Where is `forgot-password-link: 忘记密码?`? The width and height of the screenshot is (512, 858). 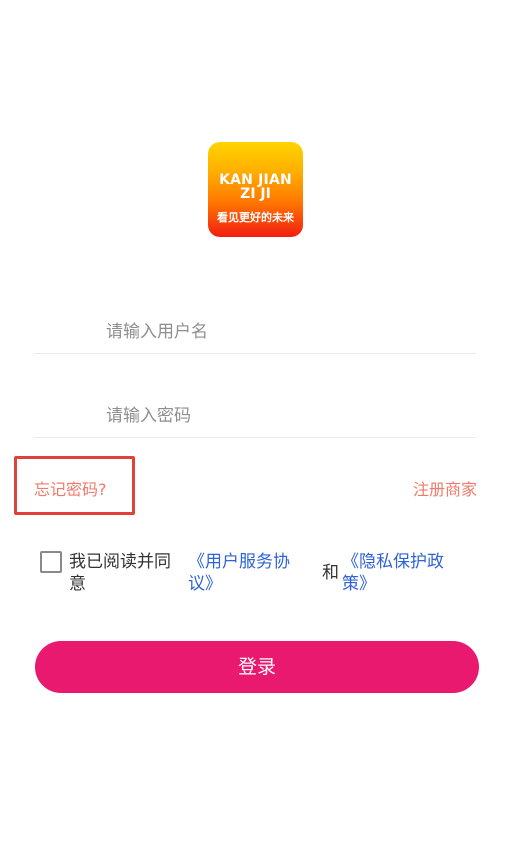
forgot-password-link: 忘记密码? is located at coordinates (70, 488).